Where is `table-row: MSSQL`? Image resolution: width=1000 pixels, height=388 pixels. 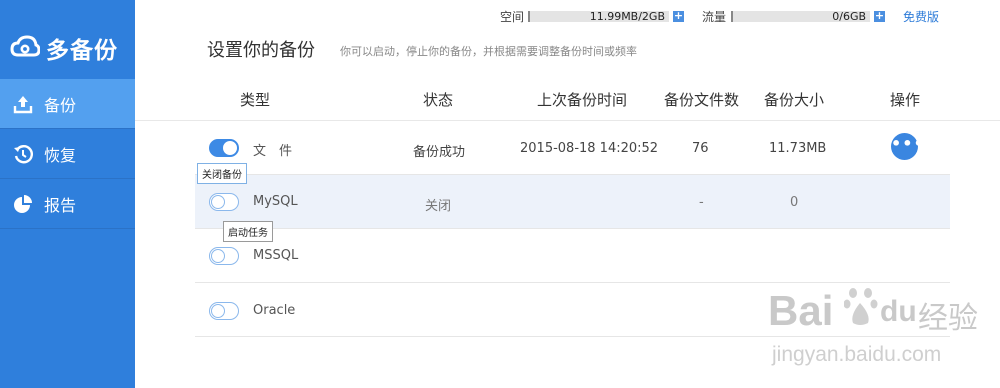 table-row: MSSQL is located at coordinates (572, 256).